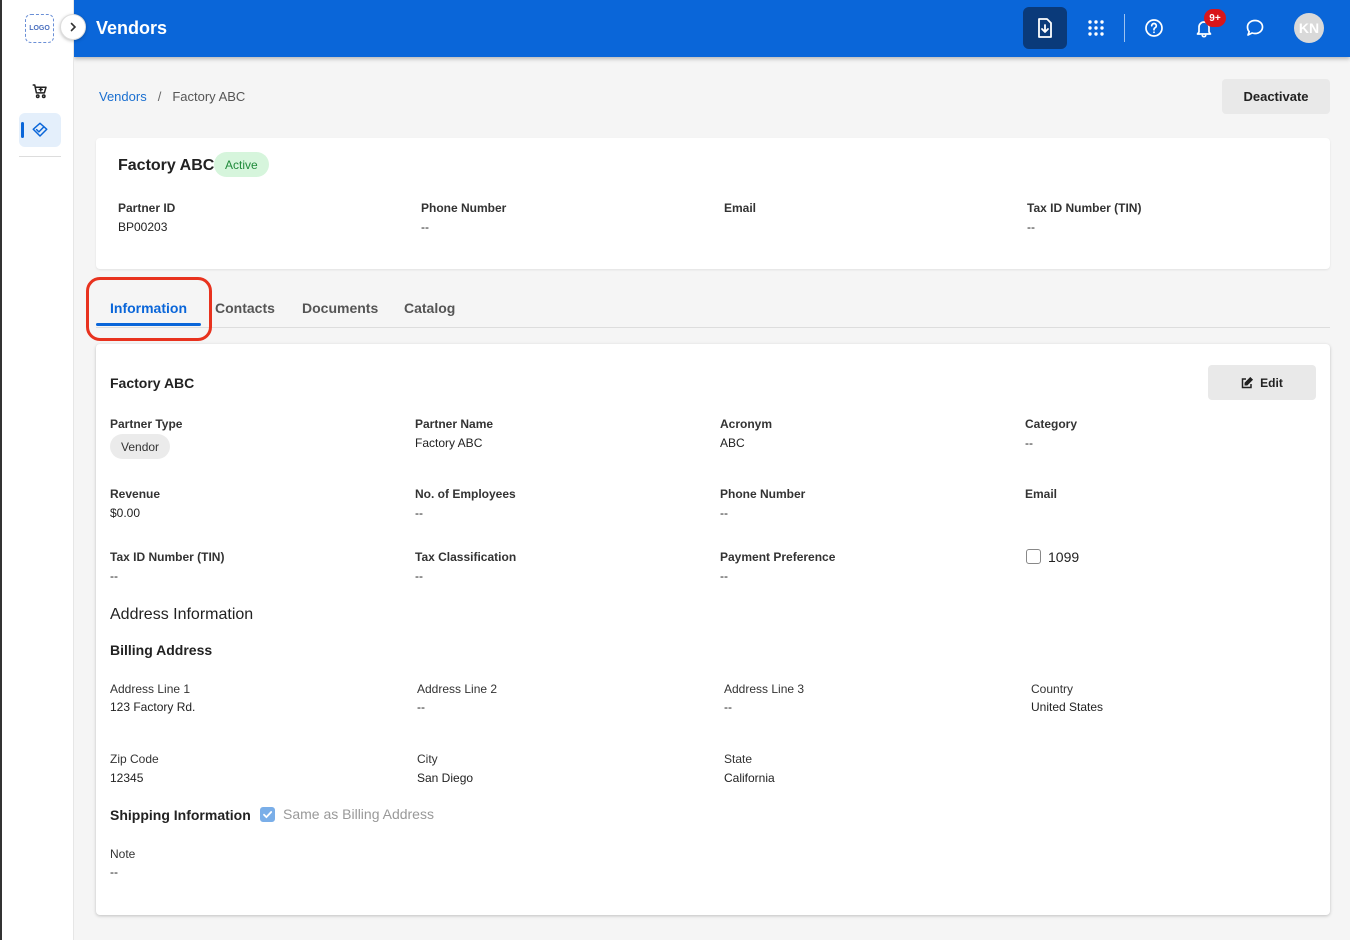 Image resolution: width=1350 pixels, height=940 pixels. Describe the element at coordinates (114, 872) in the screenshot. I see `note-value: --` at that location.